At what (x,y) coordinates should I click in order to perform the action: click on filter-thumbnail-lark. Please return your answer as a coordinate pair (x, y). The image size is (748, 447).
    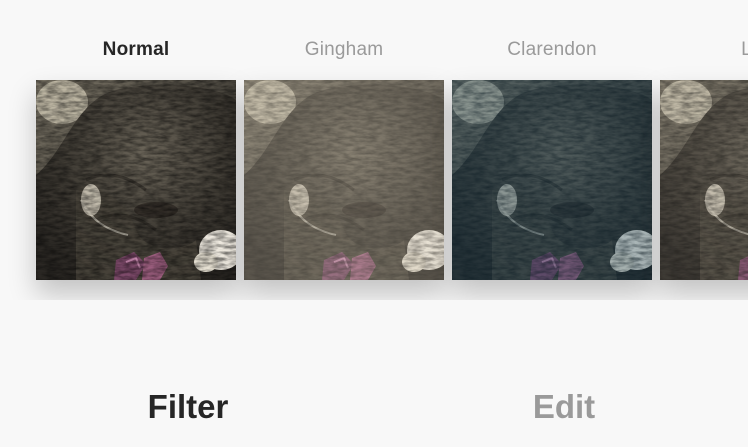
    Looking at the image, I should click on (704, 180).